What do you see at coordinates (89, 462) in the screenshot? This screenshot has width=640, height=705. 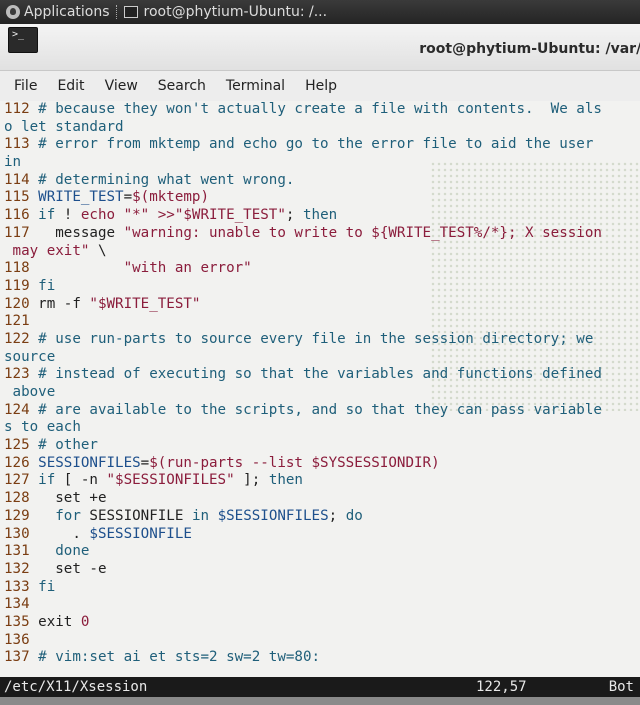 I see `code-token: SESSIONFILES` at bounding box center [89, 462].